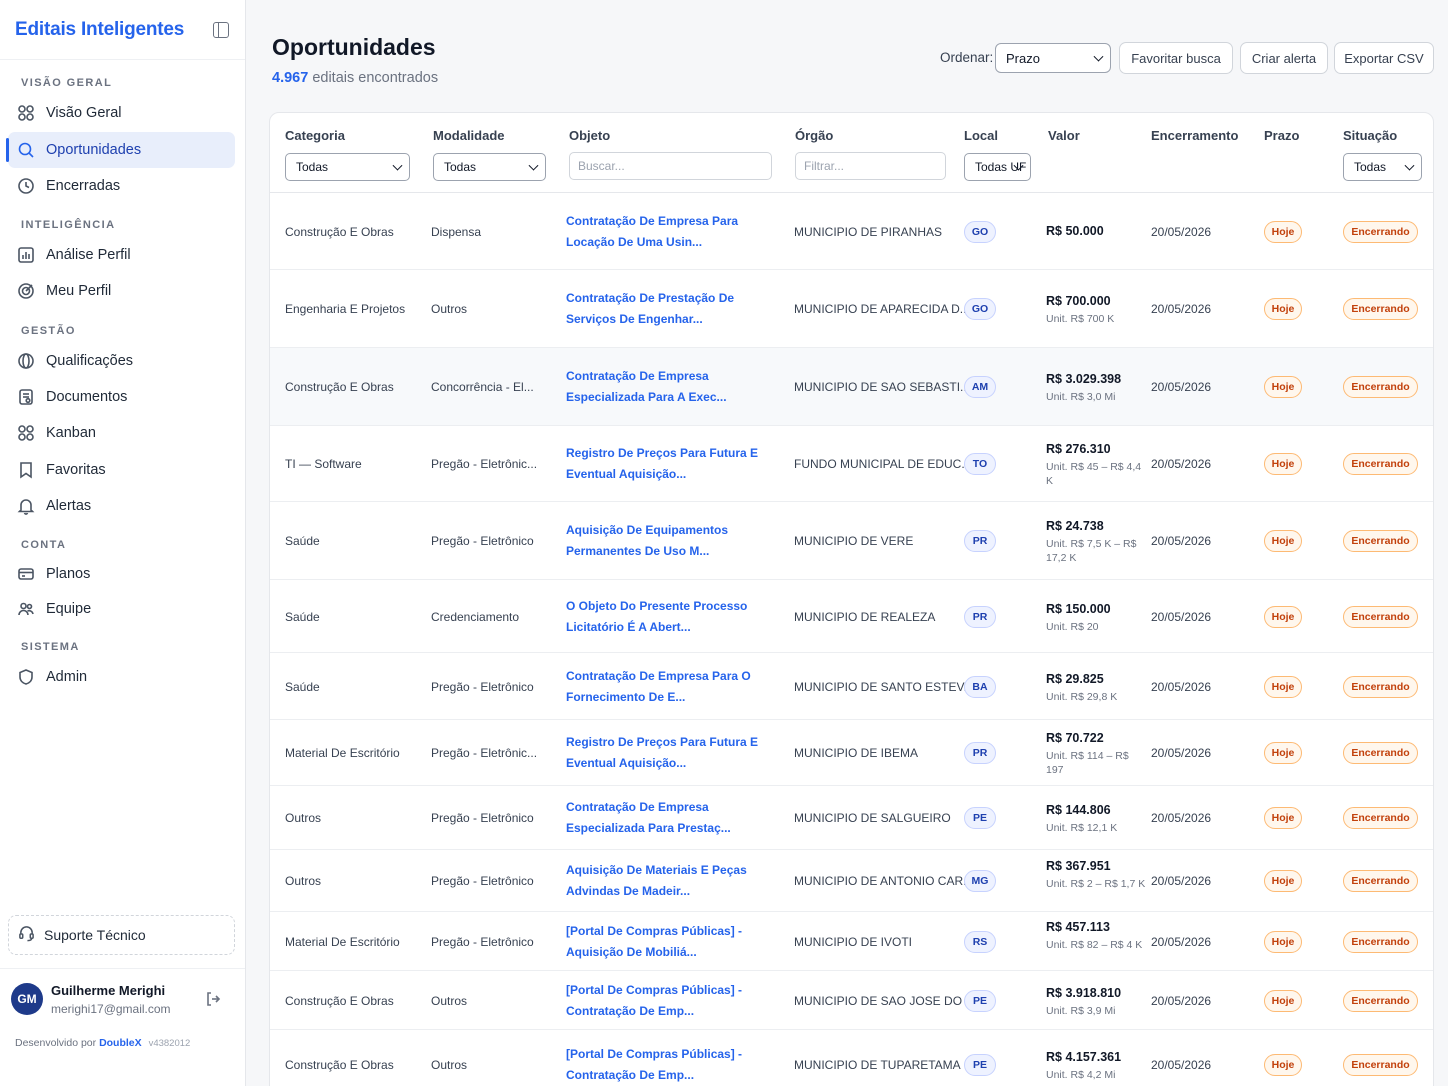  What do you see at coordinates (1284, 58) in the screenshot?
I see `create-alert-button: Criar alerta` at bounding box center [1284, 58].